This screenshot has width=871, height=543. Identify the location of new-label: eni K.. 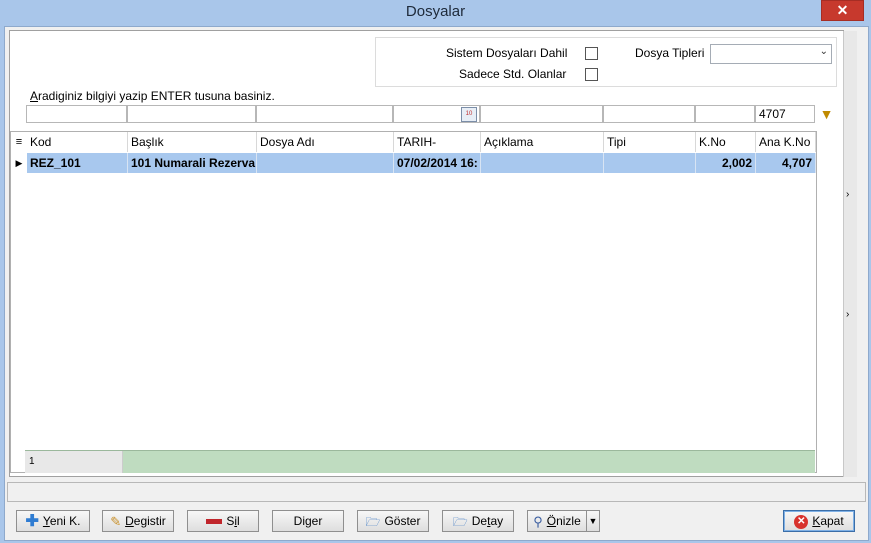
(65, 521).